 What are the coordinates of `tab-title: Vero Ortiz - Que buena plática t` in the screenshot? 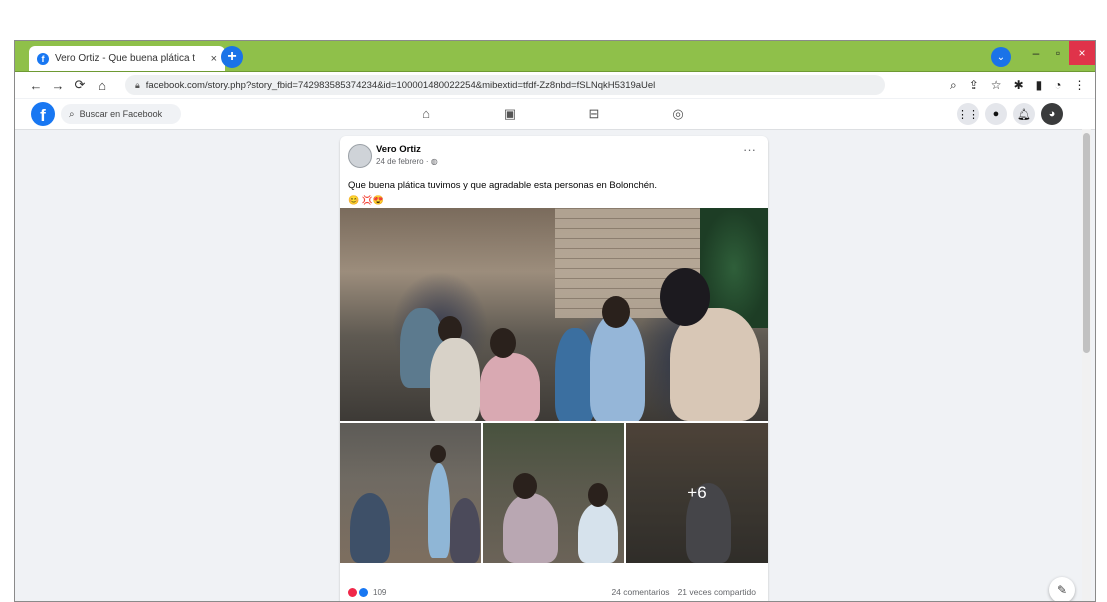 It's located at (125, 58).